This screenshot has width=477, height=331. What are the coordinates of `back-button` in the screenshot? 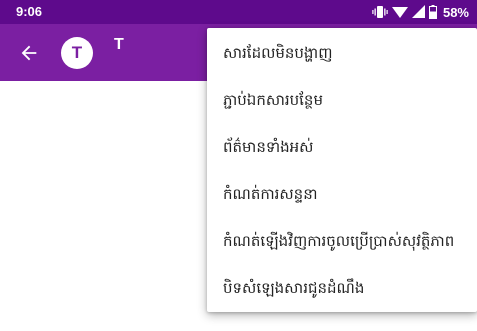 It's located at (29, 53).